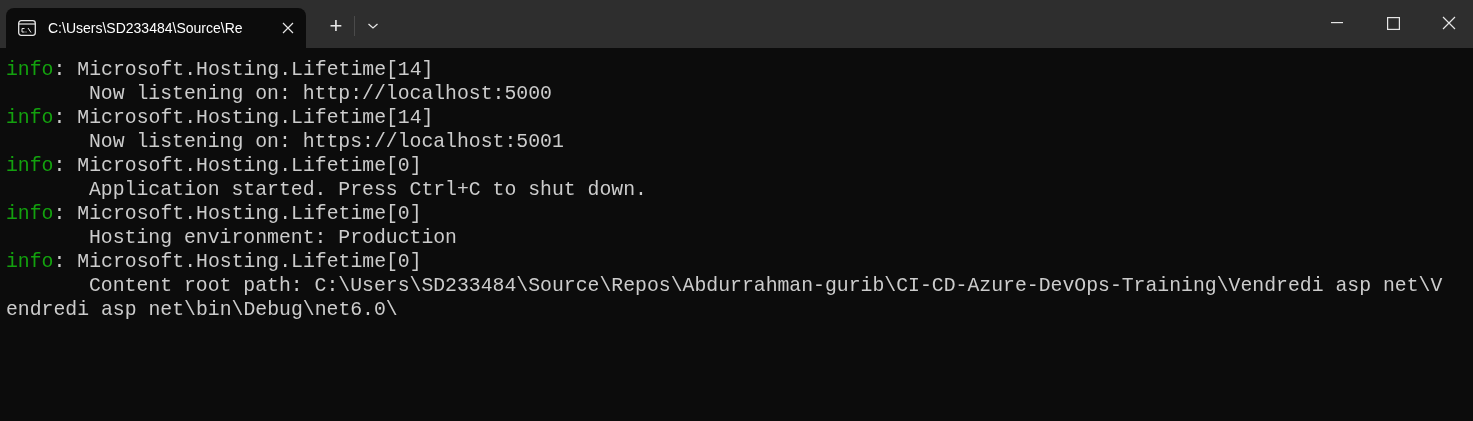 The height and width of the screenshot is (421, 1473). What do you see at coordinates (27, 28) in the screenshot?
I see `terminal-icon` at bounding box center [27, 28].